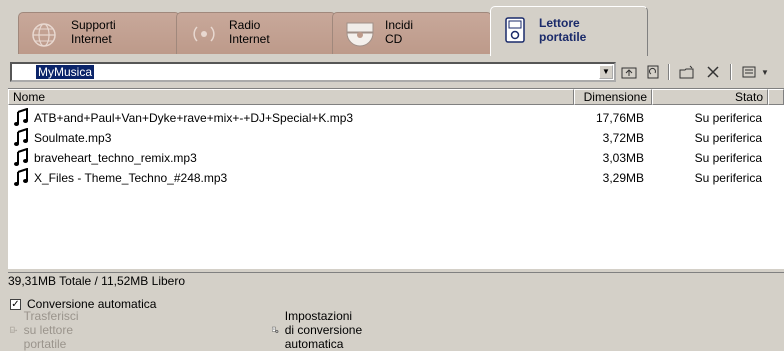 The width and height of the screenshot is (784, 351). What do you see at coordinates (623, 158) in the screenshot?
I see `file-size: 3,03MB` at bounding box center [623, 158].